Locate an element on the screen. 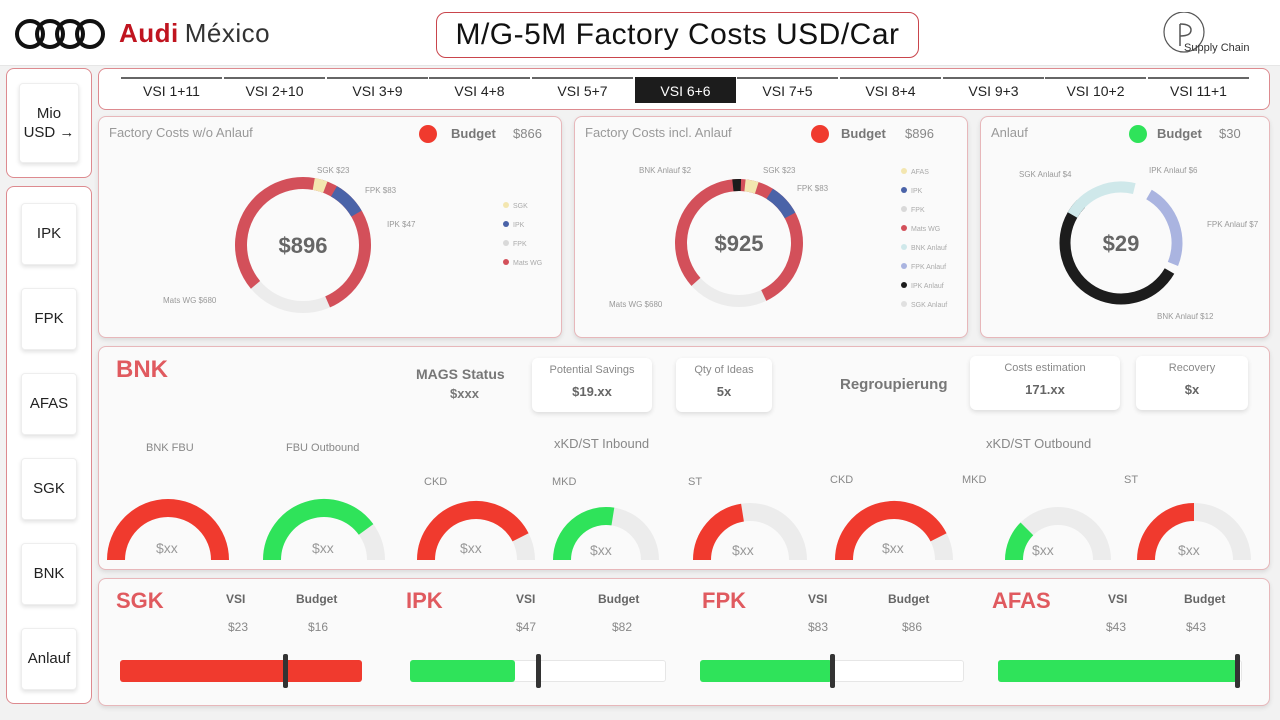 The width and height of the screenshot is (1280, 720). nav-fpk-button: FPK is located at coordinates (49, 319).